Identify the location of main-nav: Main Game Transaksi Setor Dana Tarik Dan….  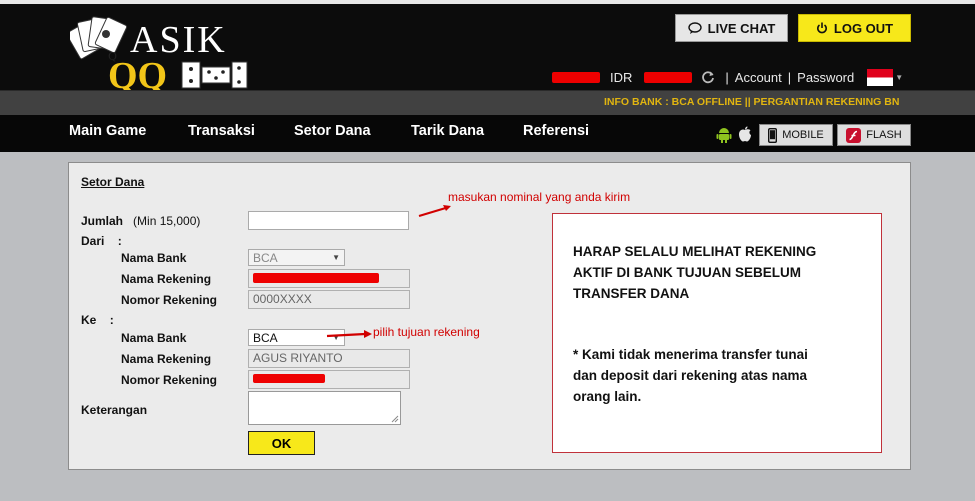
(487, 133).